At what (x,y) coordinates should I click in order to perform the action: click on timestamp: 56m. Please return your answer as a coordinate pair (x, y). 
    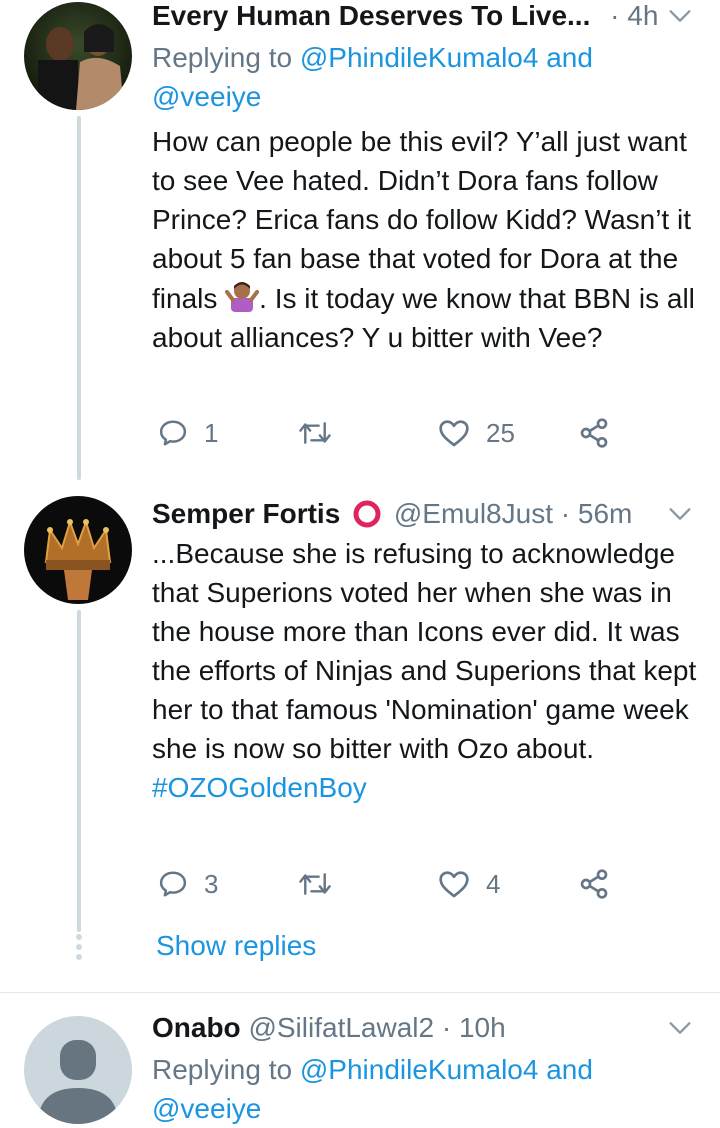
    Looking at the image, I should click on (605, 513).